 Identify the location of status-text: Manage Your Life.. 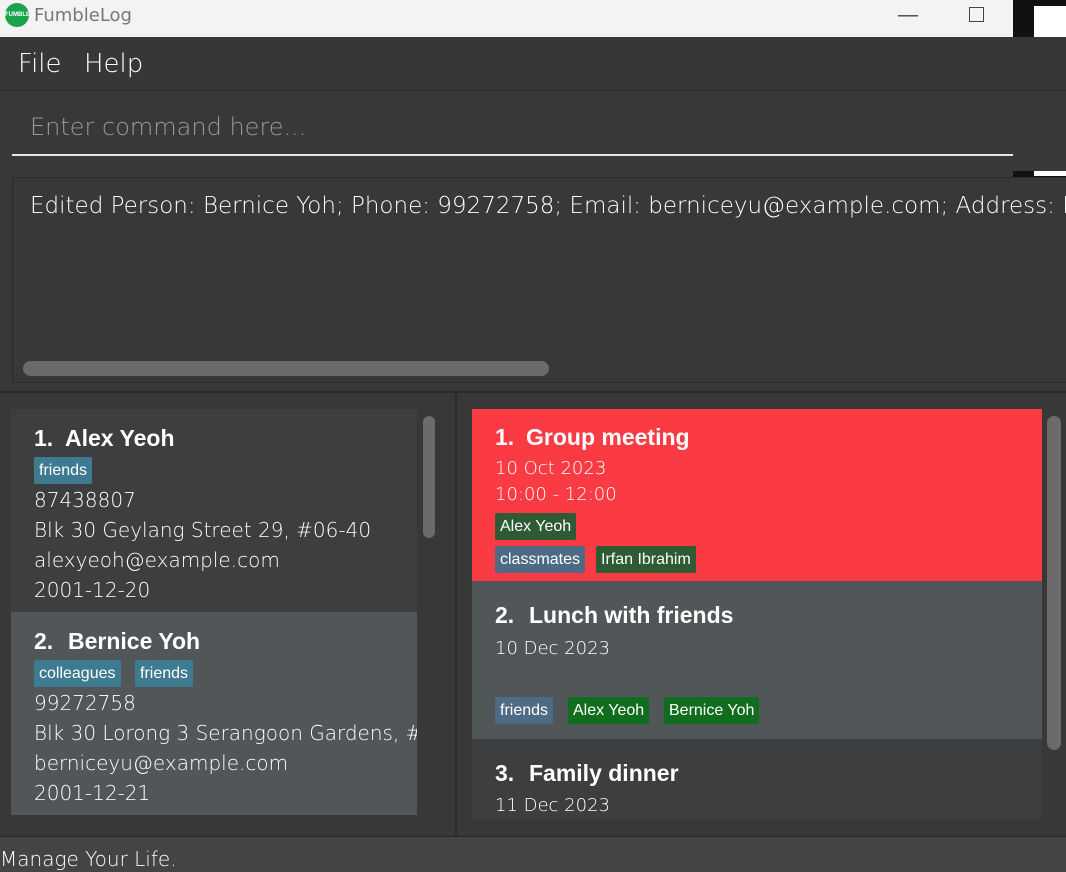
(88, 859).